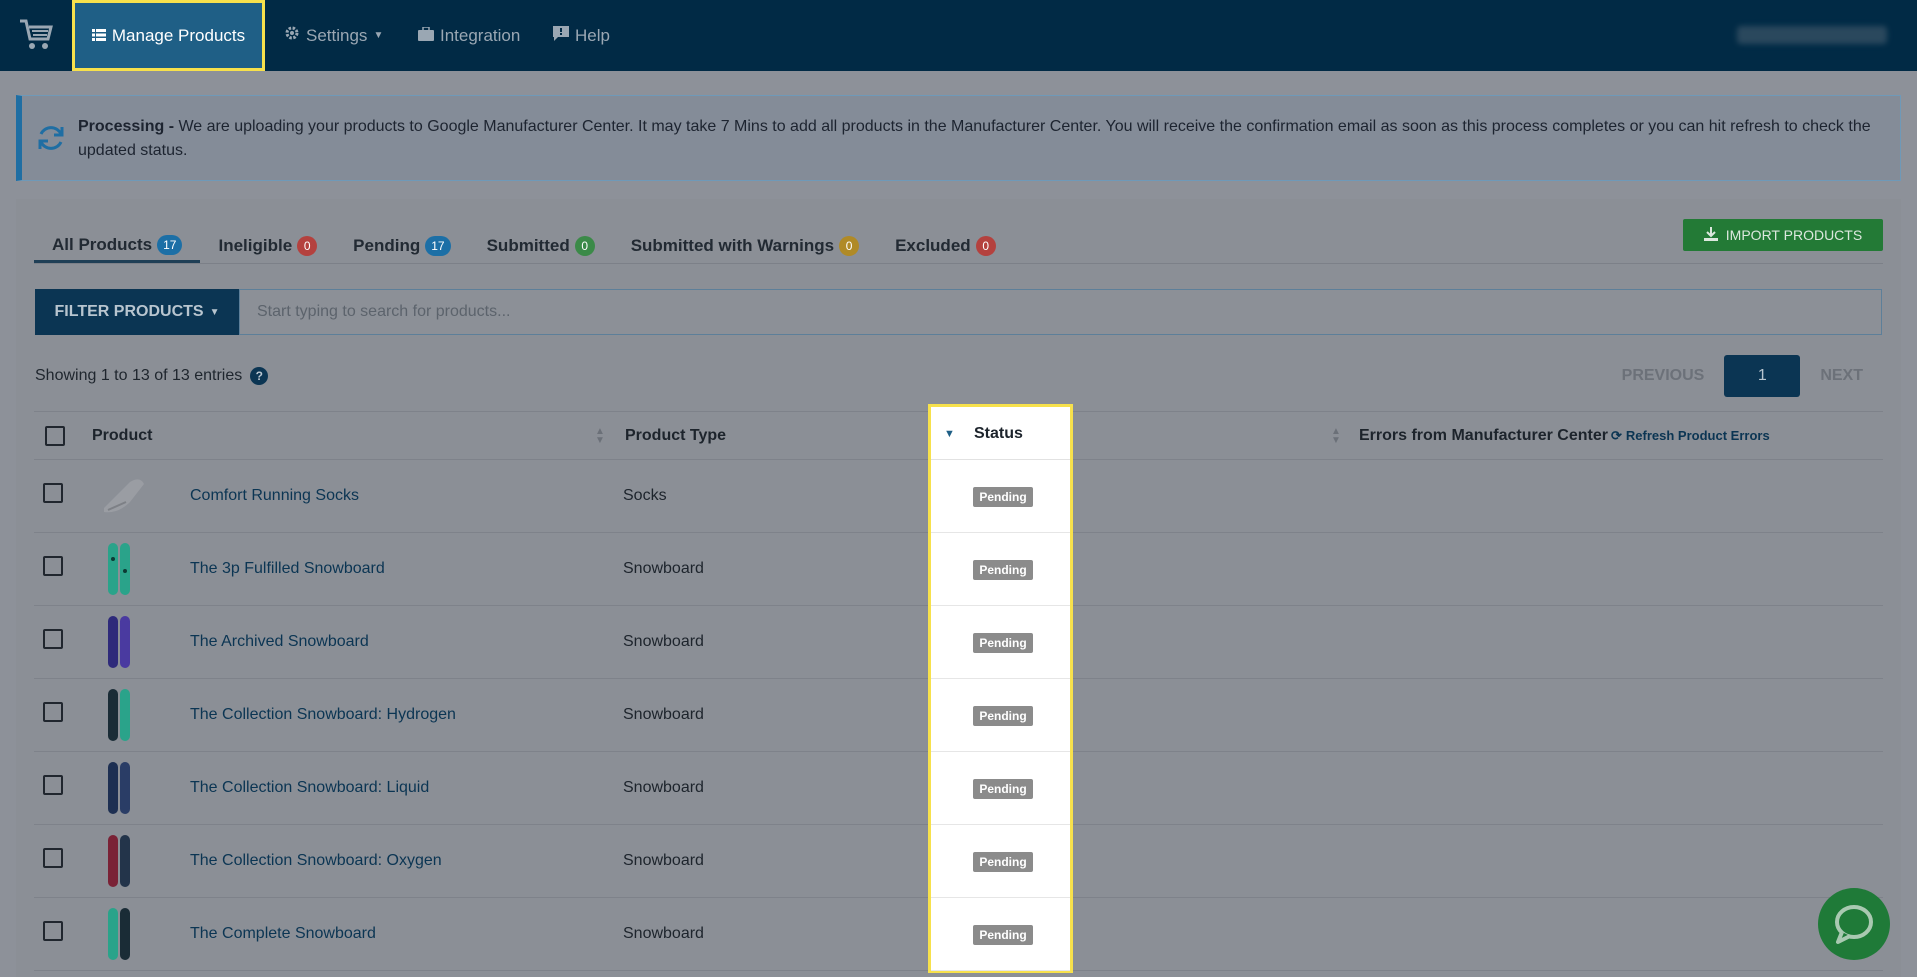  I want to click on account-menu, so click(1812, 35).